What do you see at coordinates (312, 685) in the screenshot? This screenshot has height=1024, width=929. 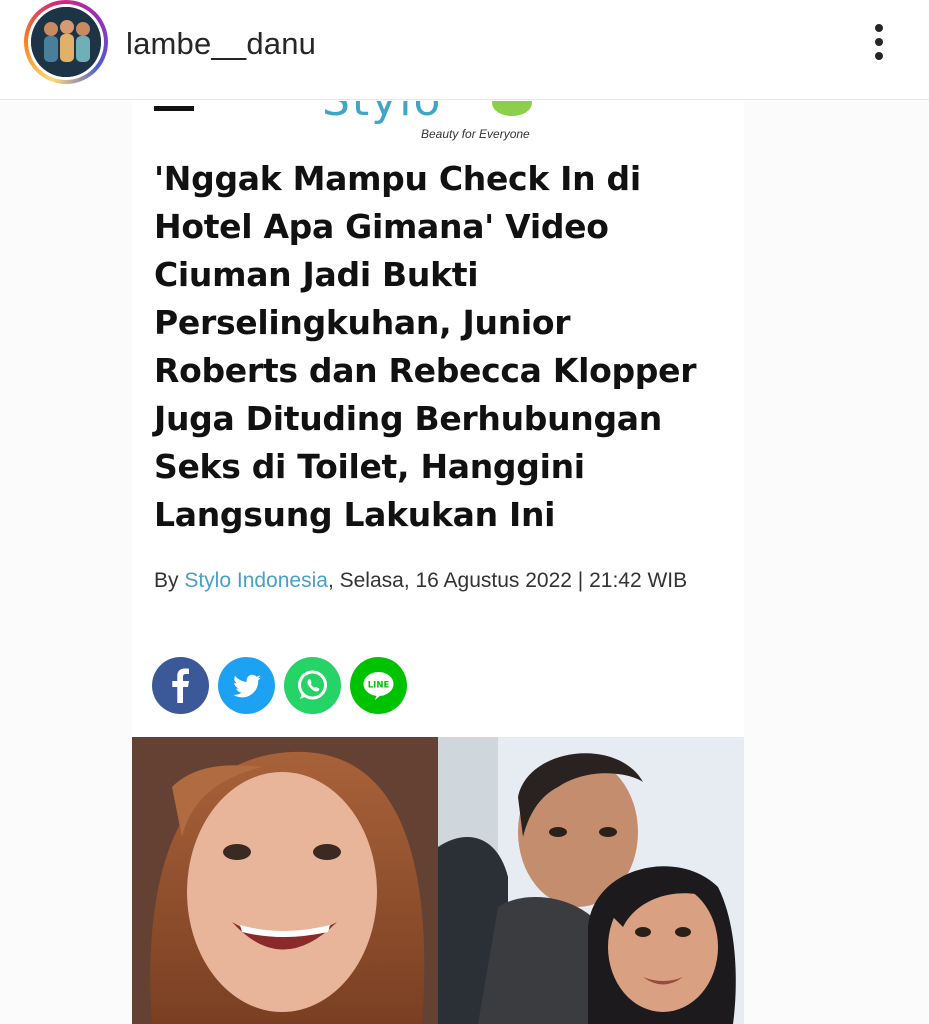 I see `whatsapp-icon` at bounding box center [312, 685].